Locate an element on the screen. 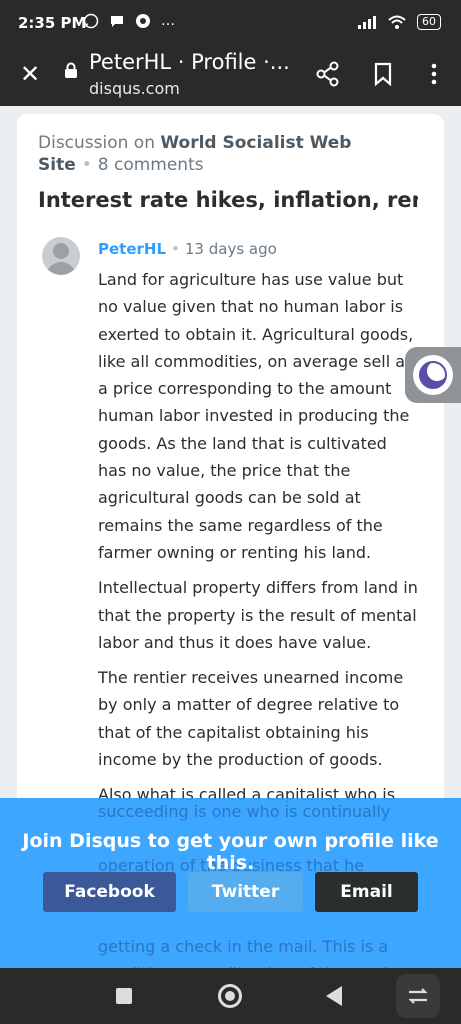  twitter-button: Twitter is located at coordinates (245, 892).